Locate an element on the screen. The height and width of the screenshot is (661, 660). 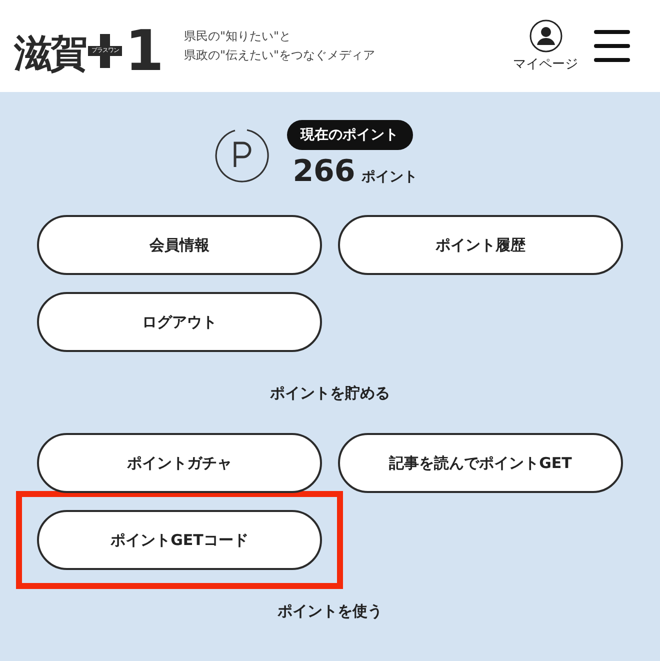
mypage-link: マイページ is located at coordinates (545, 46).